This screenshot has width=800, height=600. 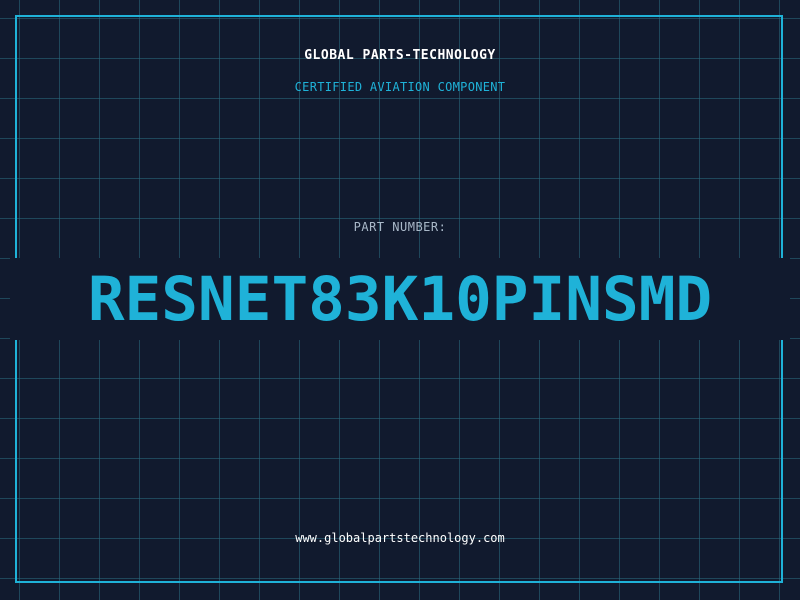 I want to click on website-url: www.globalpartstechnology.com, so click(x=400, y=538).